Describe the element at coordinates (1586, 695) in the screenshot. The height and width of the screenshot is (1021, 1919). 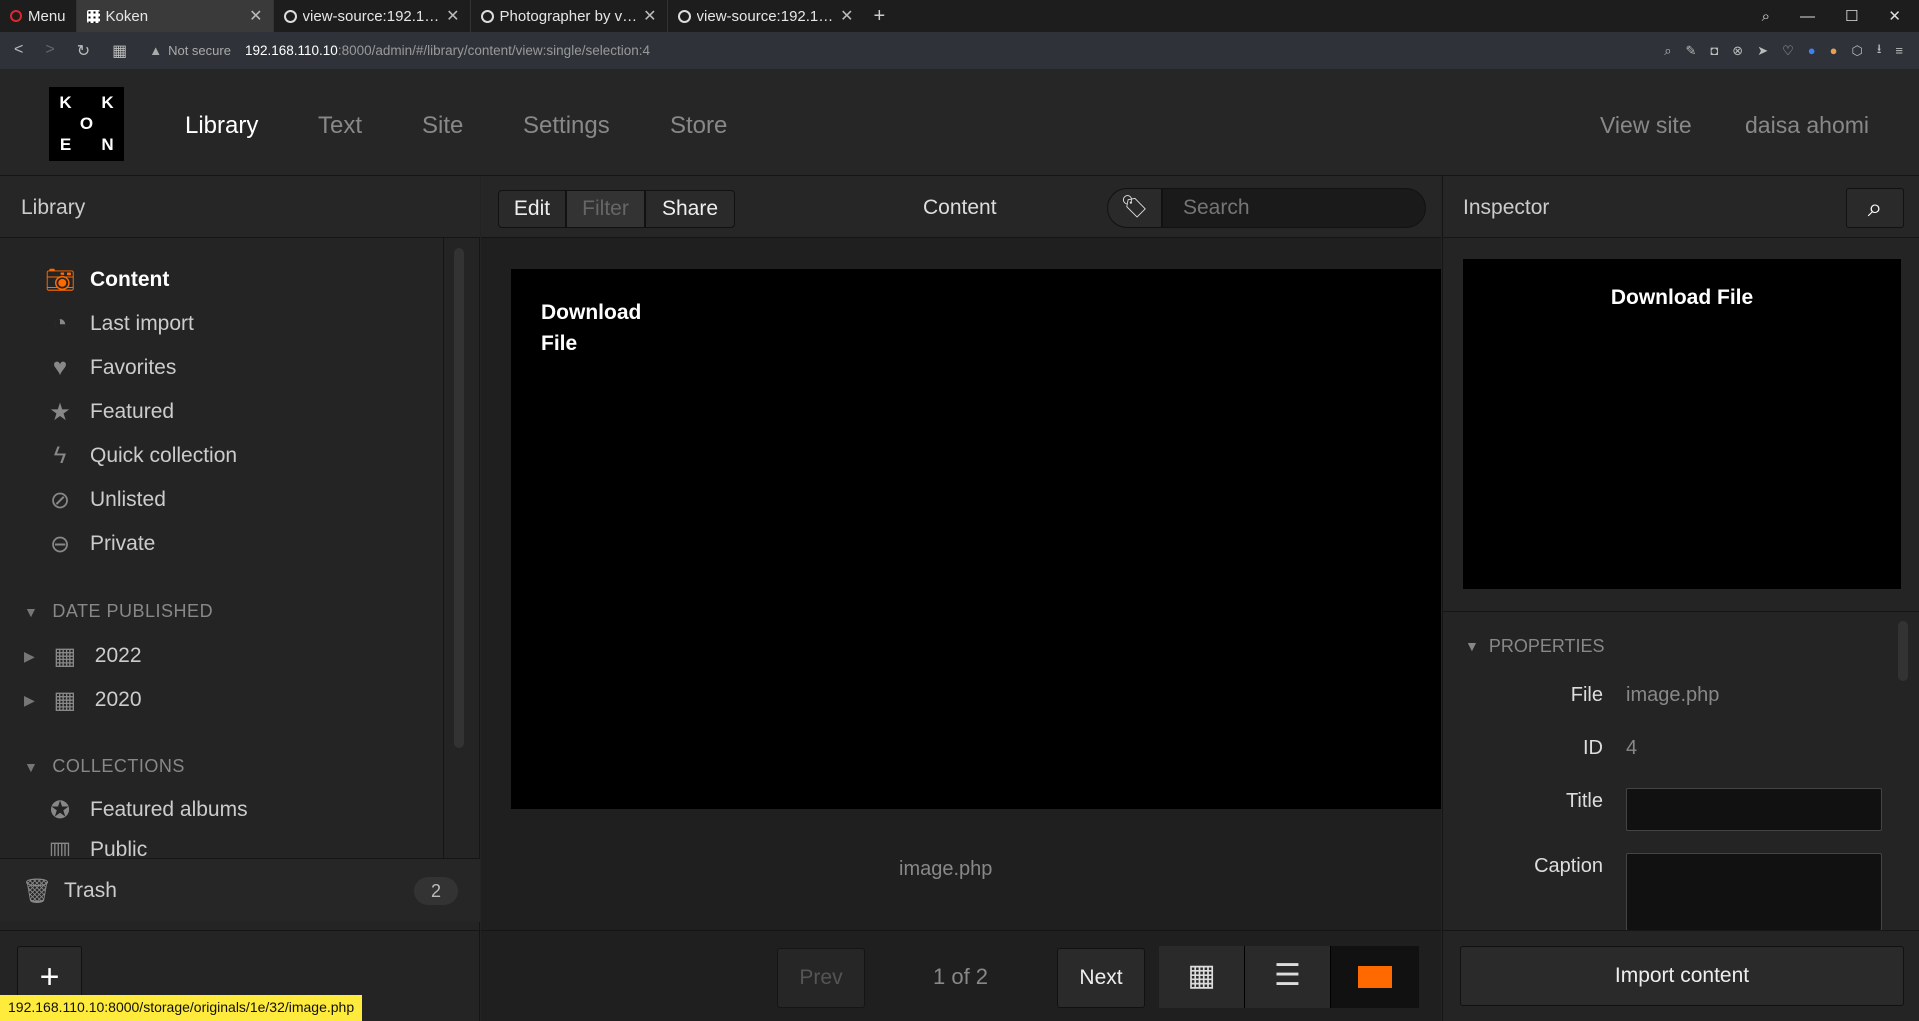
I see `file-label: File` at that location.